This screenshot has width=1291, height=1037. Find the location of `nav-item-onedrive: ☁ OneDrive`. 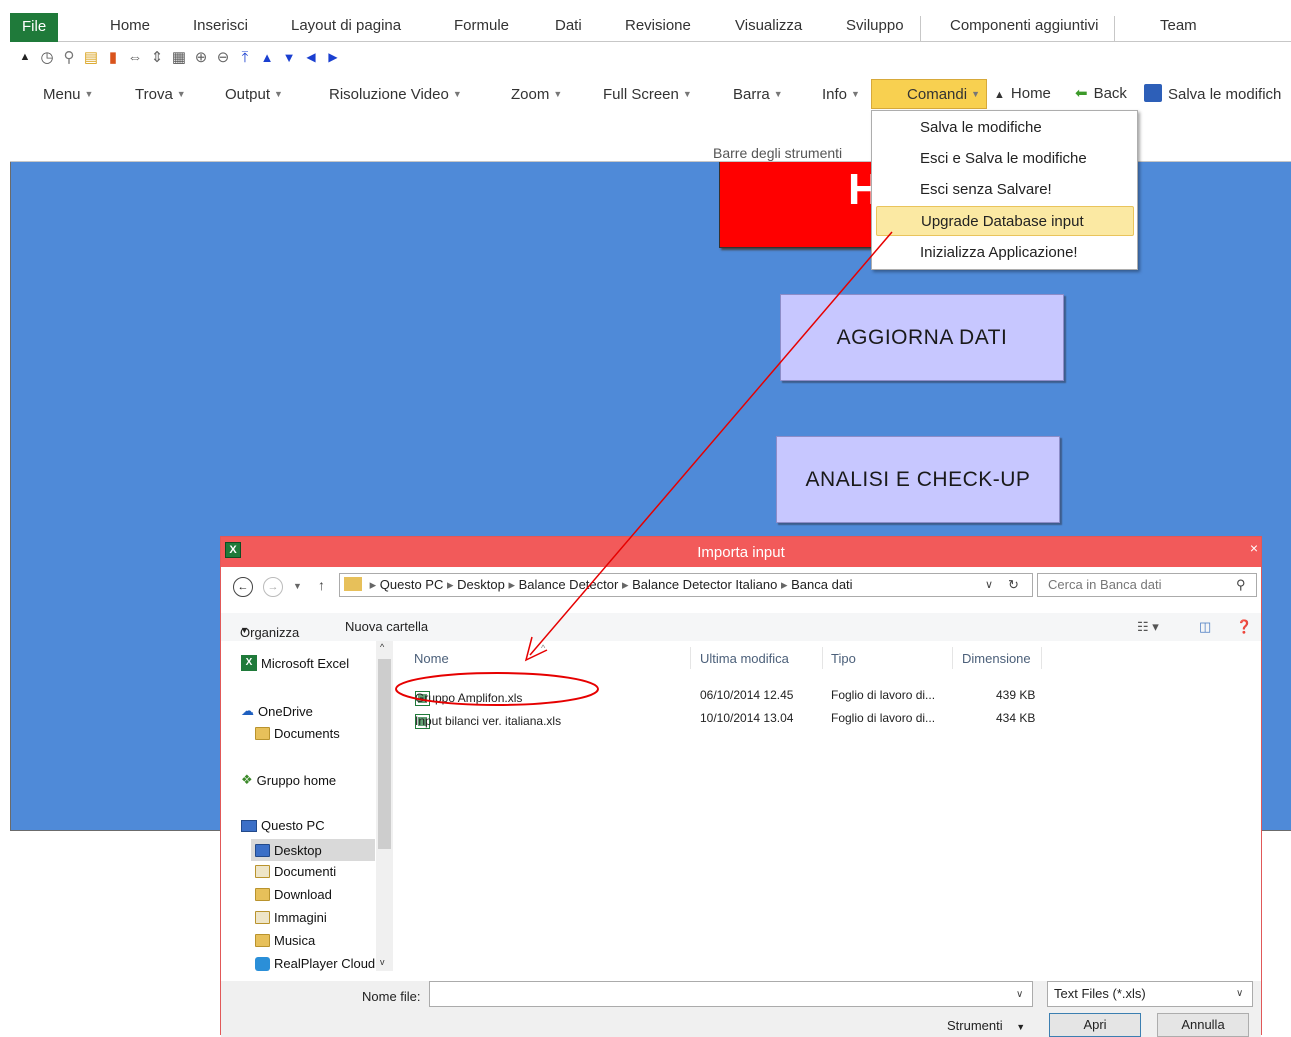

nav-item-onedrive: ☁ OneDrive is located at coordinates (277, 711).